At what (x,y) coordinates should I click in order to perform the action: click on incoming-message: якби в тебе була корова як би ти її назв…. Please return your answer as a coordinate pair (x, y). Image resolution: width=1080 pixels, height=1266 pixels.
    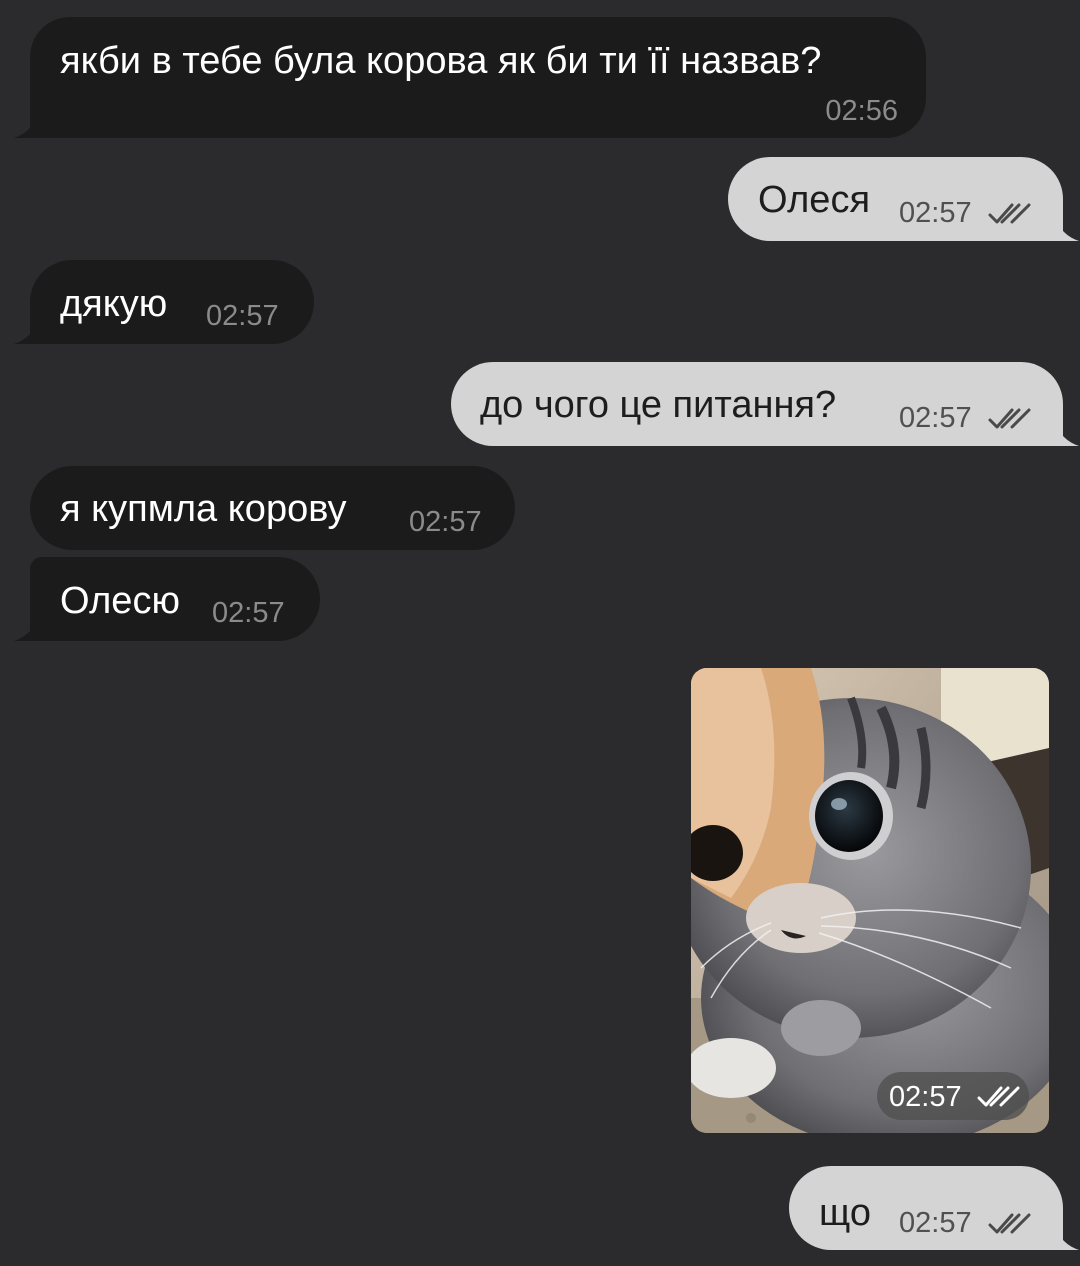
    Looking at the image, I should click on (470, 77).